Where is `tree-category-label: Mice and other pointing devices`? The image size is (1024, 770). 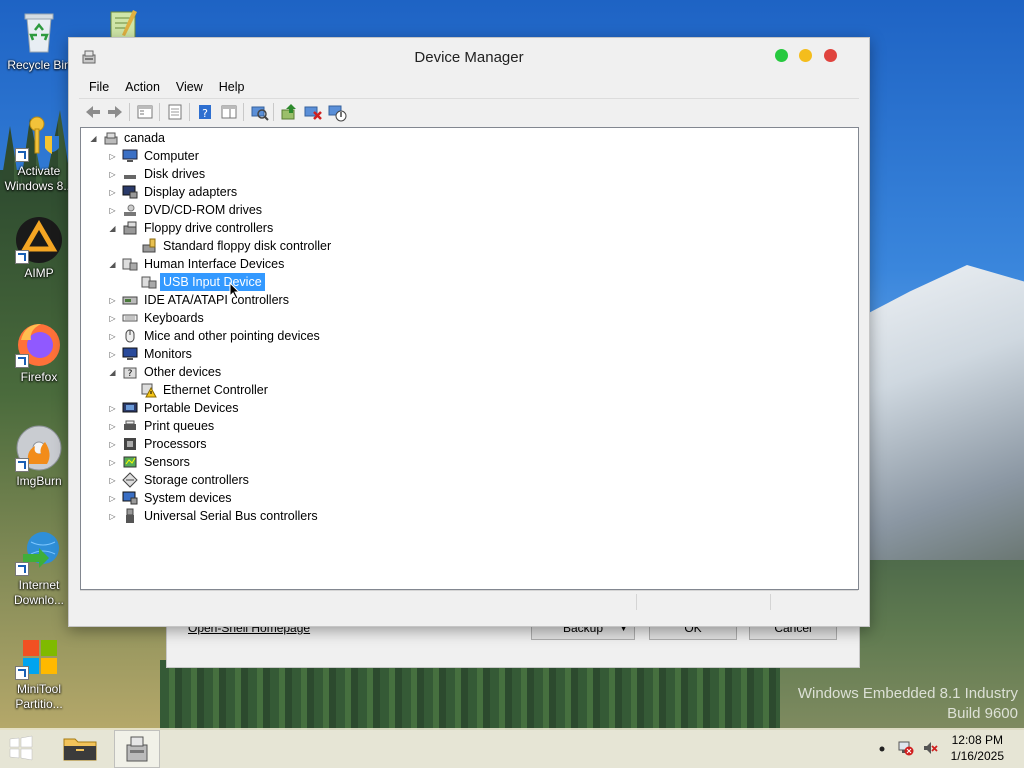 tree-category-label: Mice and other pointing devices is located at coordinates (232, 336).